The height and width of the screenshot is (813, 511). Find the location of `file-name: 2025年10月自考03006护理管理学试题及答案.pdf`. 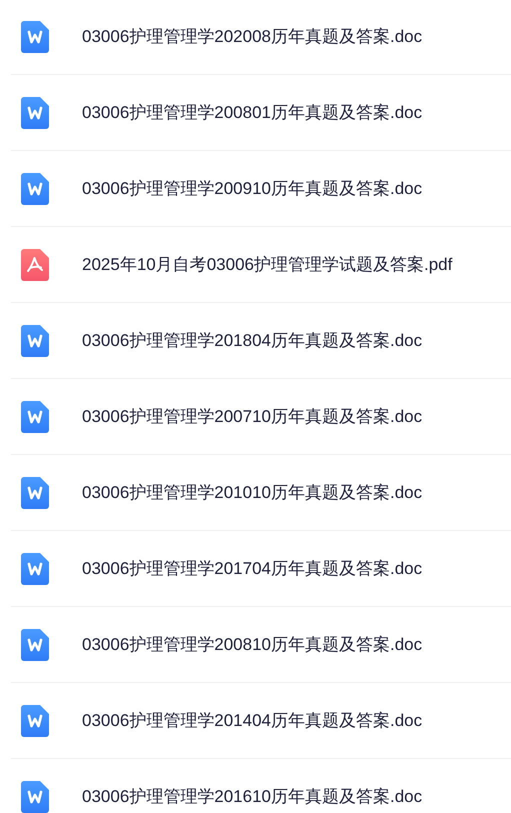

file-name: 2025年10月自考03006护理管理学试题及答案.pdf is located at coordinates (267, 265).